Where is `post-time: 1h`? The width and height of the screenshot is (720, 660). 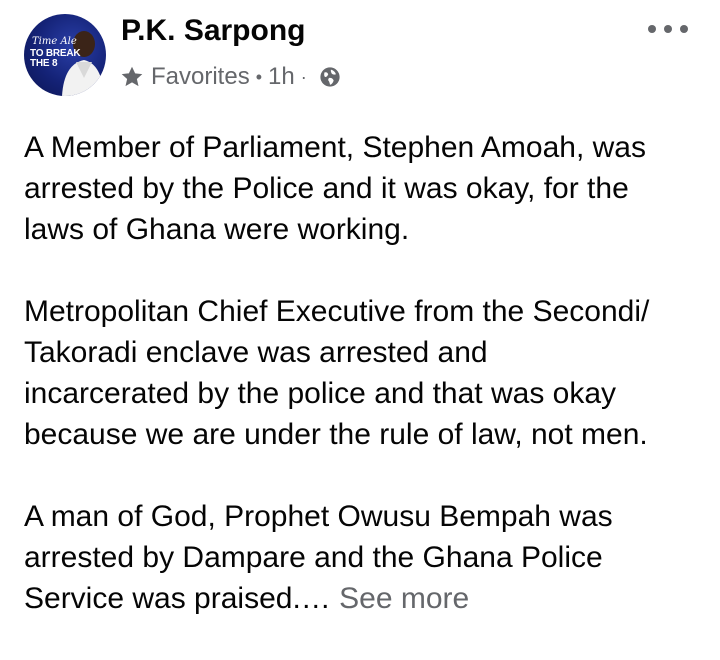 post-time: 1h is located at coordinates (281, 77).